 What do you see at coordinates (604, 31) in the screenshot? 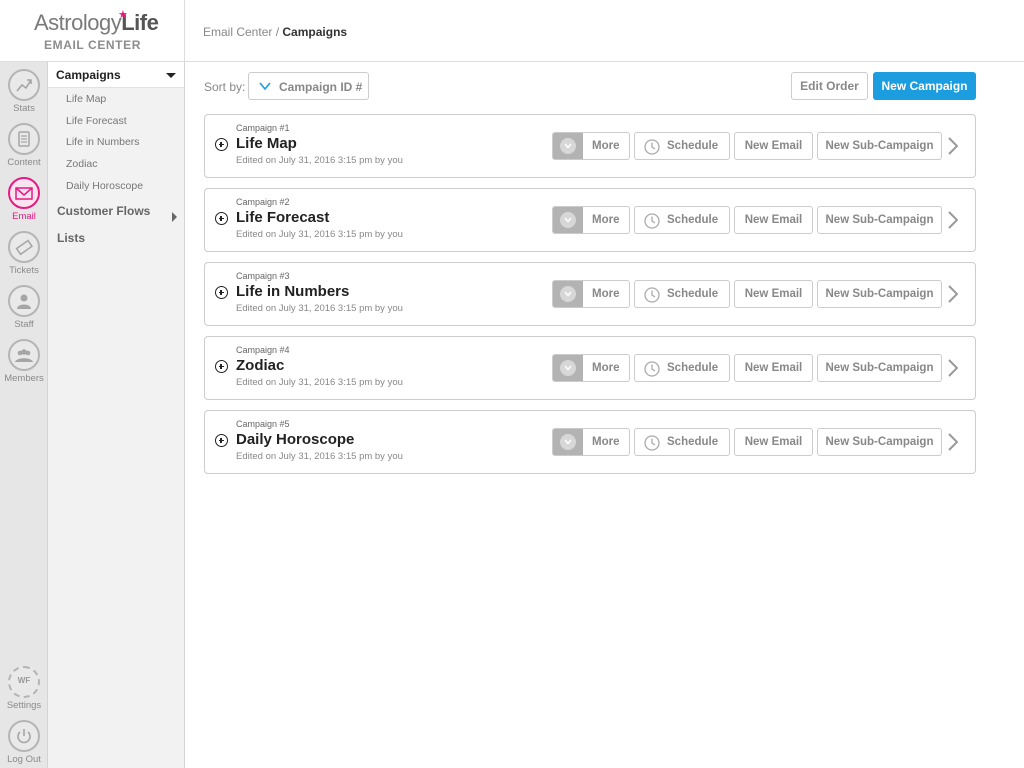
I see `top-bar: Email Center / Campaigns` at bounding box center [604, 31].